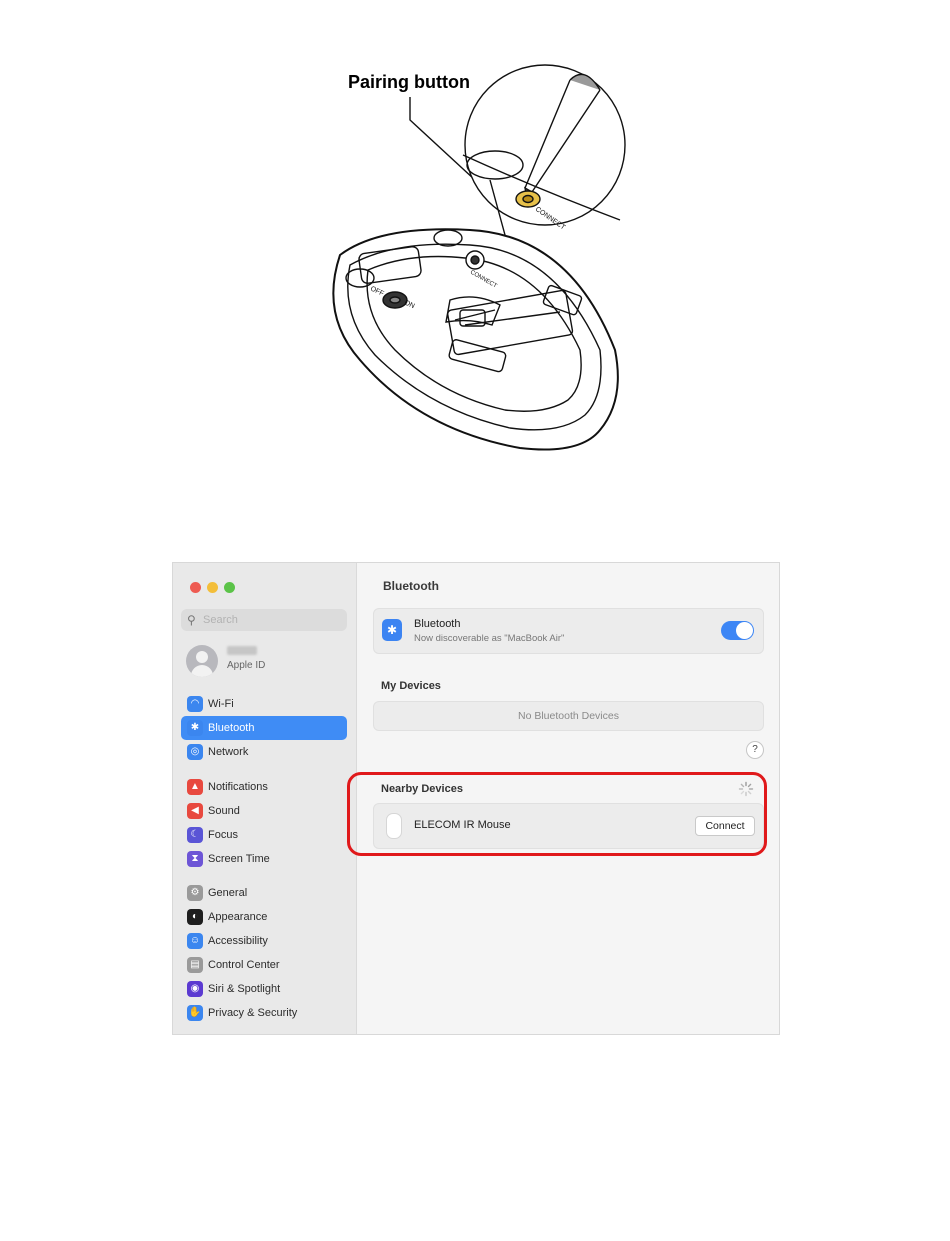 Image resolution: width=950 pixels, height=1241 pixels. I want to click on sidebar-item-bluetooth: ✱ Bluetooth, so click(264, 728).